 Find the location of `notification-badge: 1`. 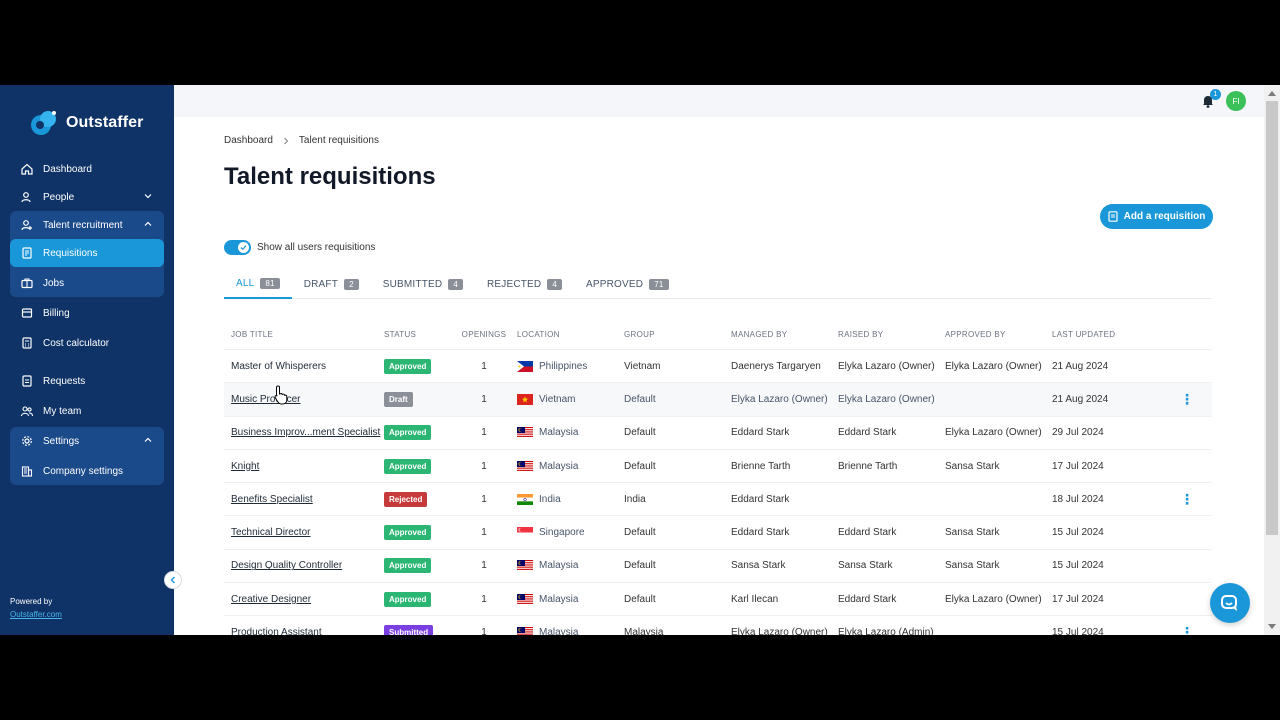

notification-badge: 1 is located at coordinates (1215, 94).